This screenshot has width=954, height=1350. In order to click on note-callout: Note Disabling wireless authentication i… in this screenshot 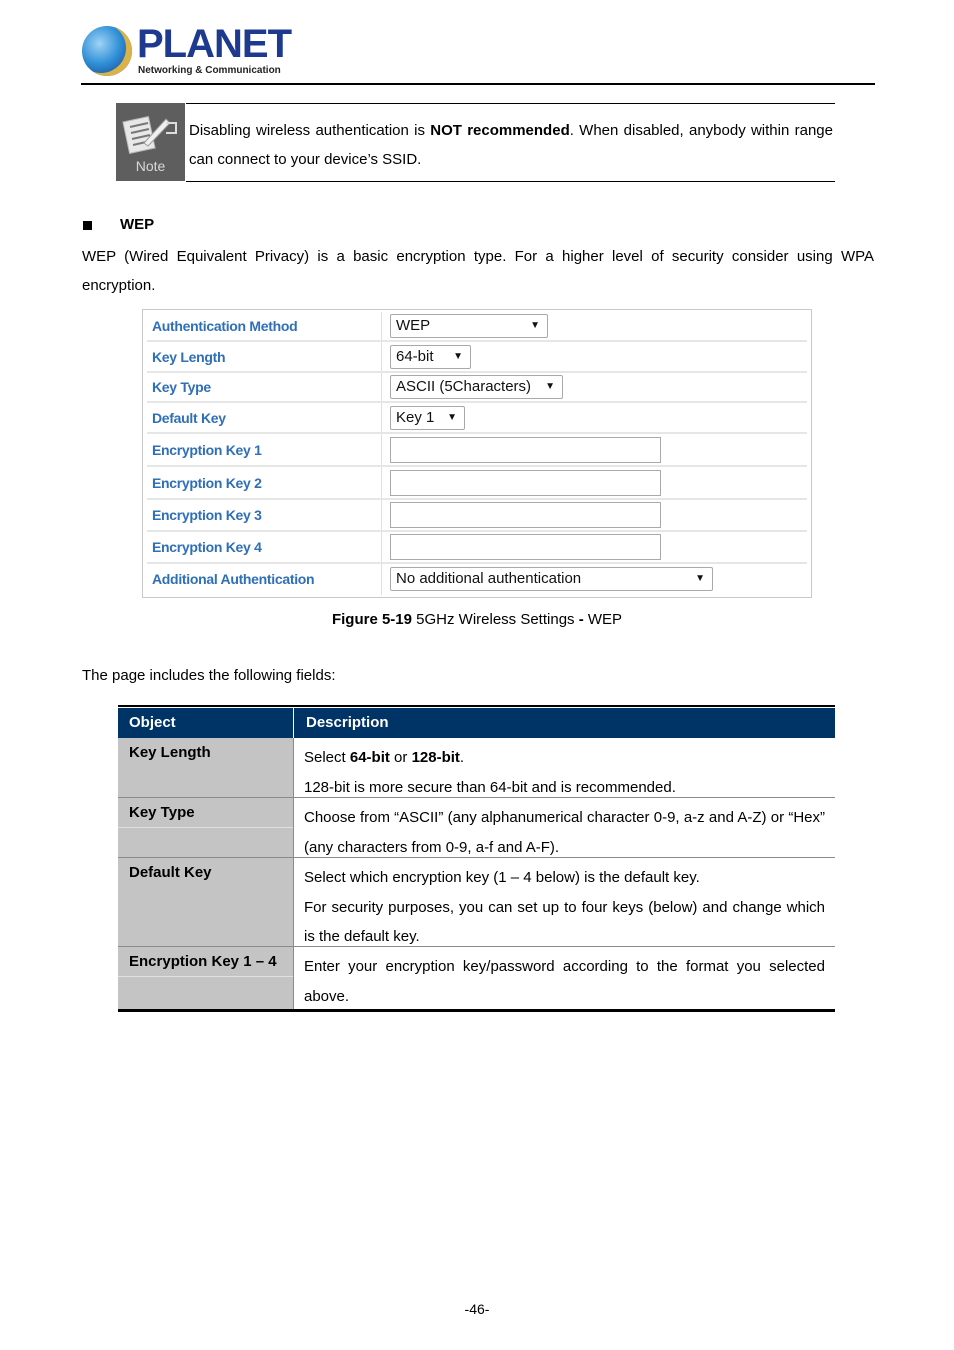, I will do `click(475, 142)`.